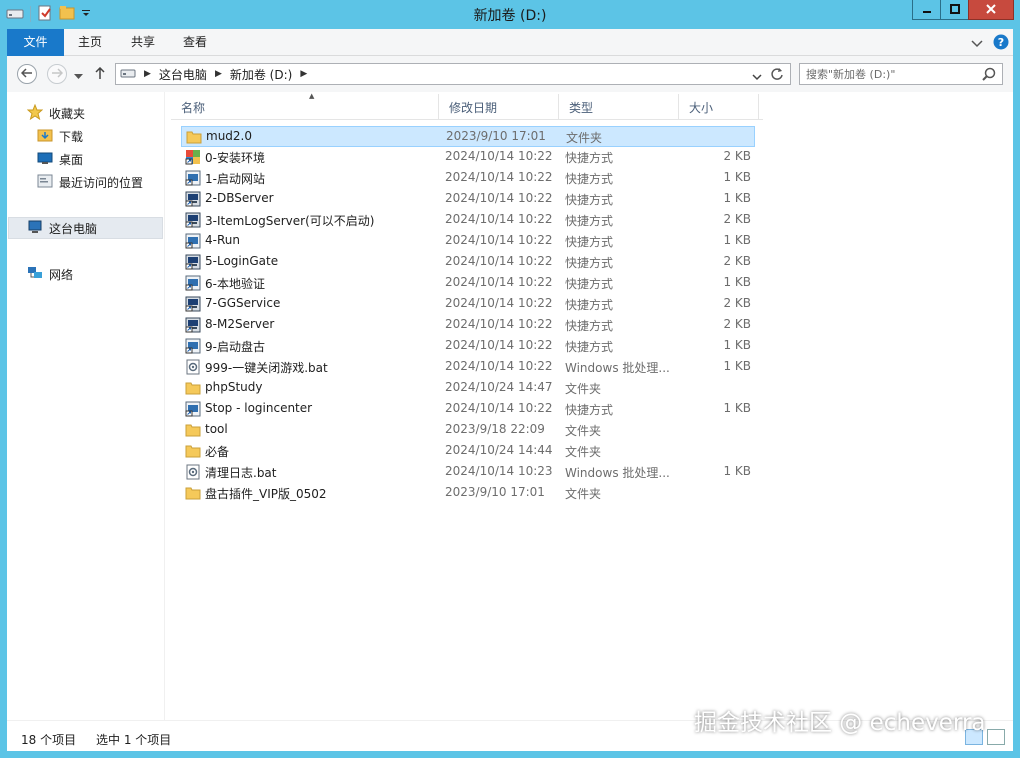  I want to click on search-input, so click(891, 74).